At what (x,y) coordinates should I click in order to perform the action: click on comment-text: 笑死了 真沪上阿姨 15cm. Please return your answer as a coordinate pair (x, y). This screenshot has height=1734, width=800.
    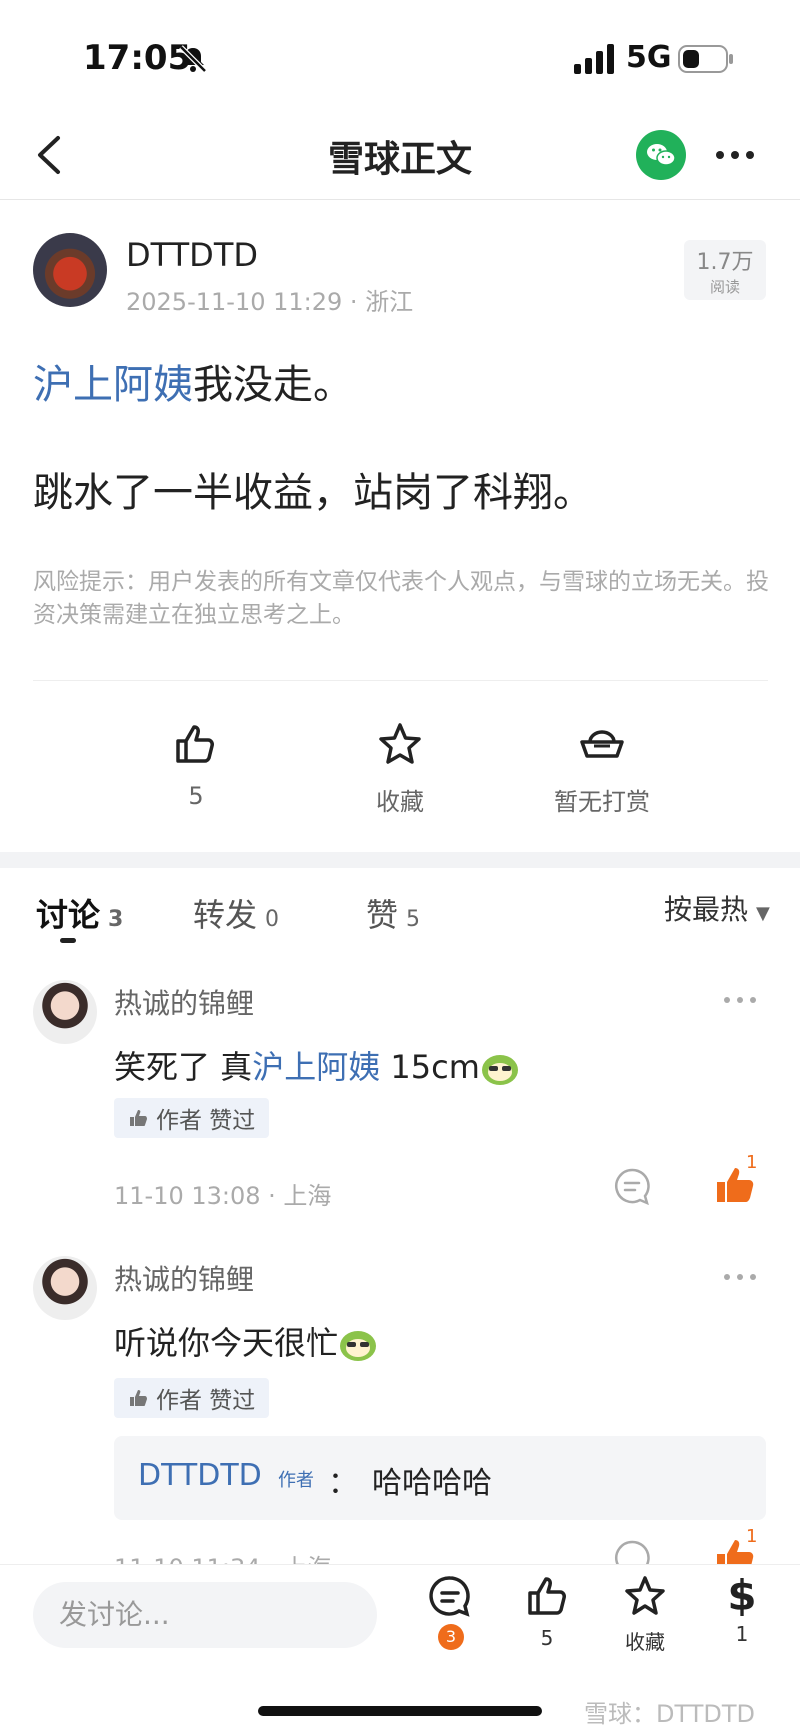
    Looking at the image, I should click on (317, 1065).